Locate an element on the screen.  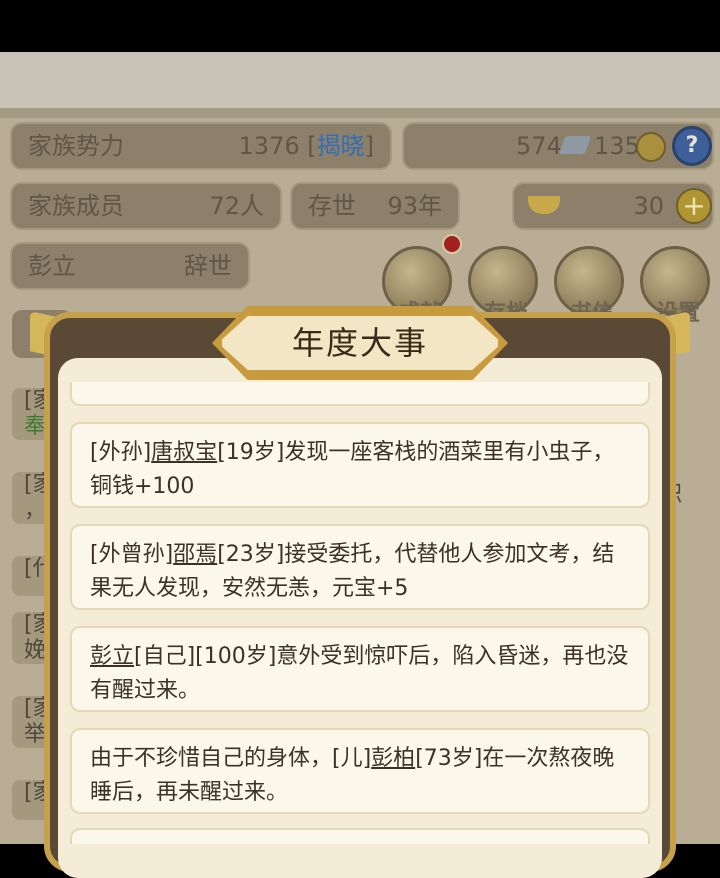
bracket-close: ] is located at coordinates (369, 146).